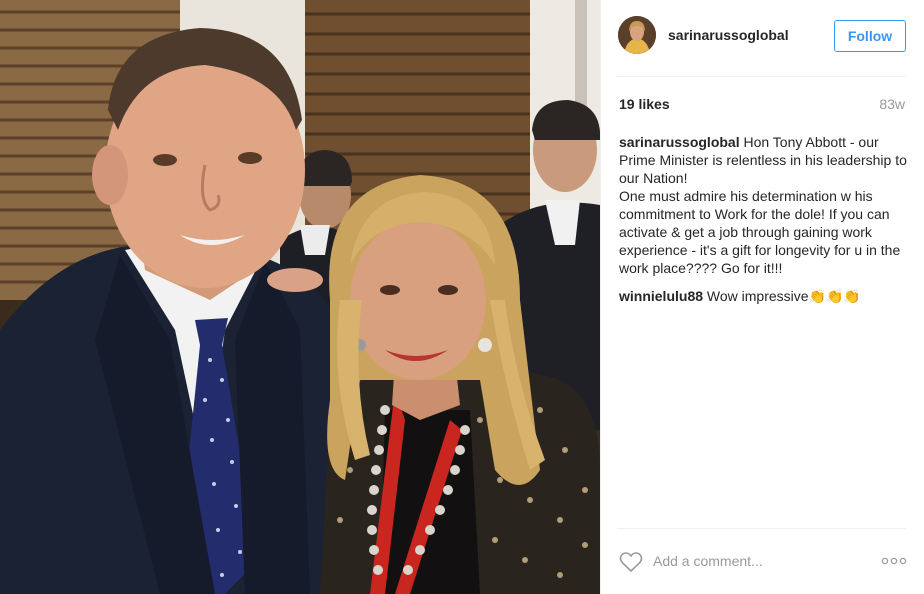 The image size is (924, 594). Describe the element at coordinates (631, 562) in the screenshot. I see `heart-outline-icon` at that location.